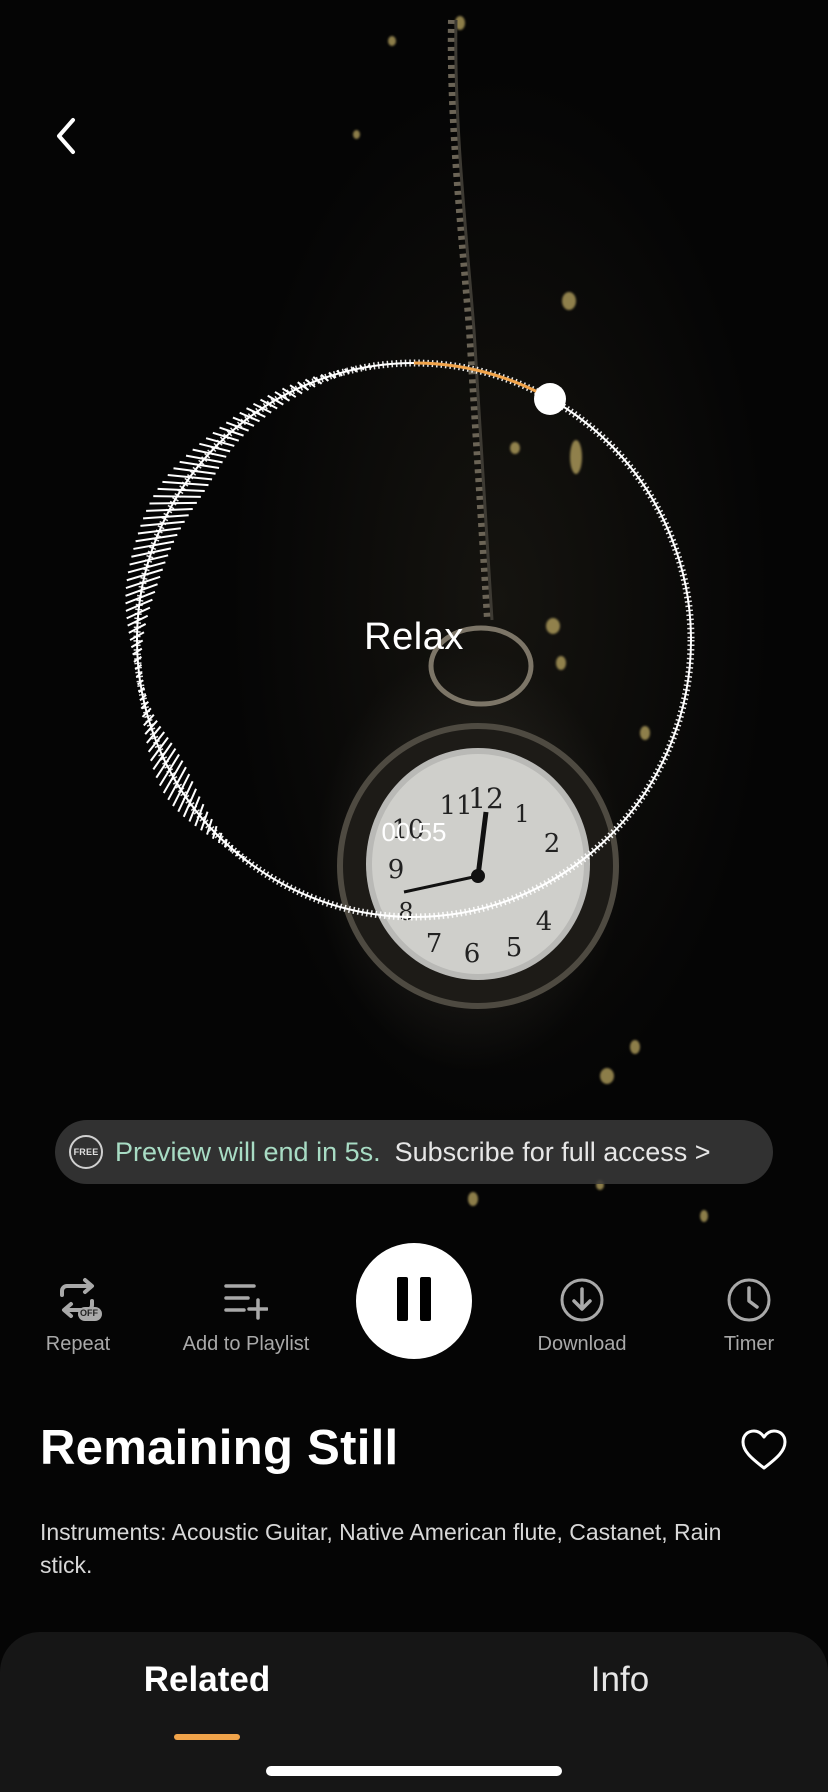 Image resolution: width=828 pixels, height=1792 pixels. I want to click on repeat-off-badge: OFF, so click(89, 1313).